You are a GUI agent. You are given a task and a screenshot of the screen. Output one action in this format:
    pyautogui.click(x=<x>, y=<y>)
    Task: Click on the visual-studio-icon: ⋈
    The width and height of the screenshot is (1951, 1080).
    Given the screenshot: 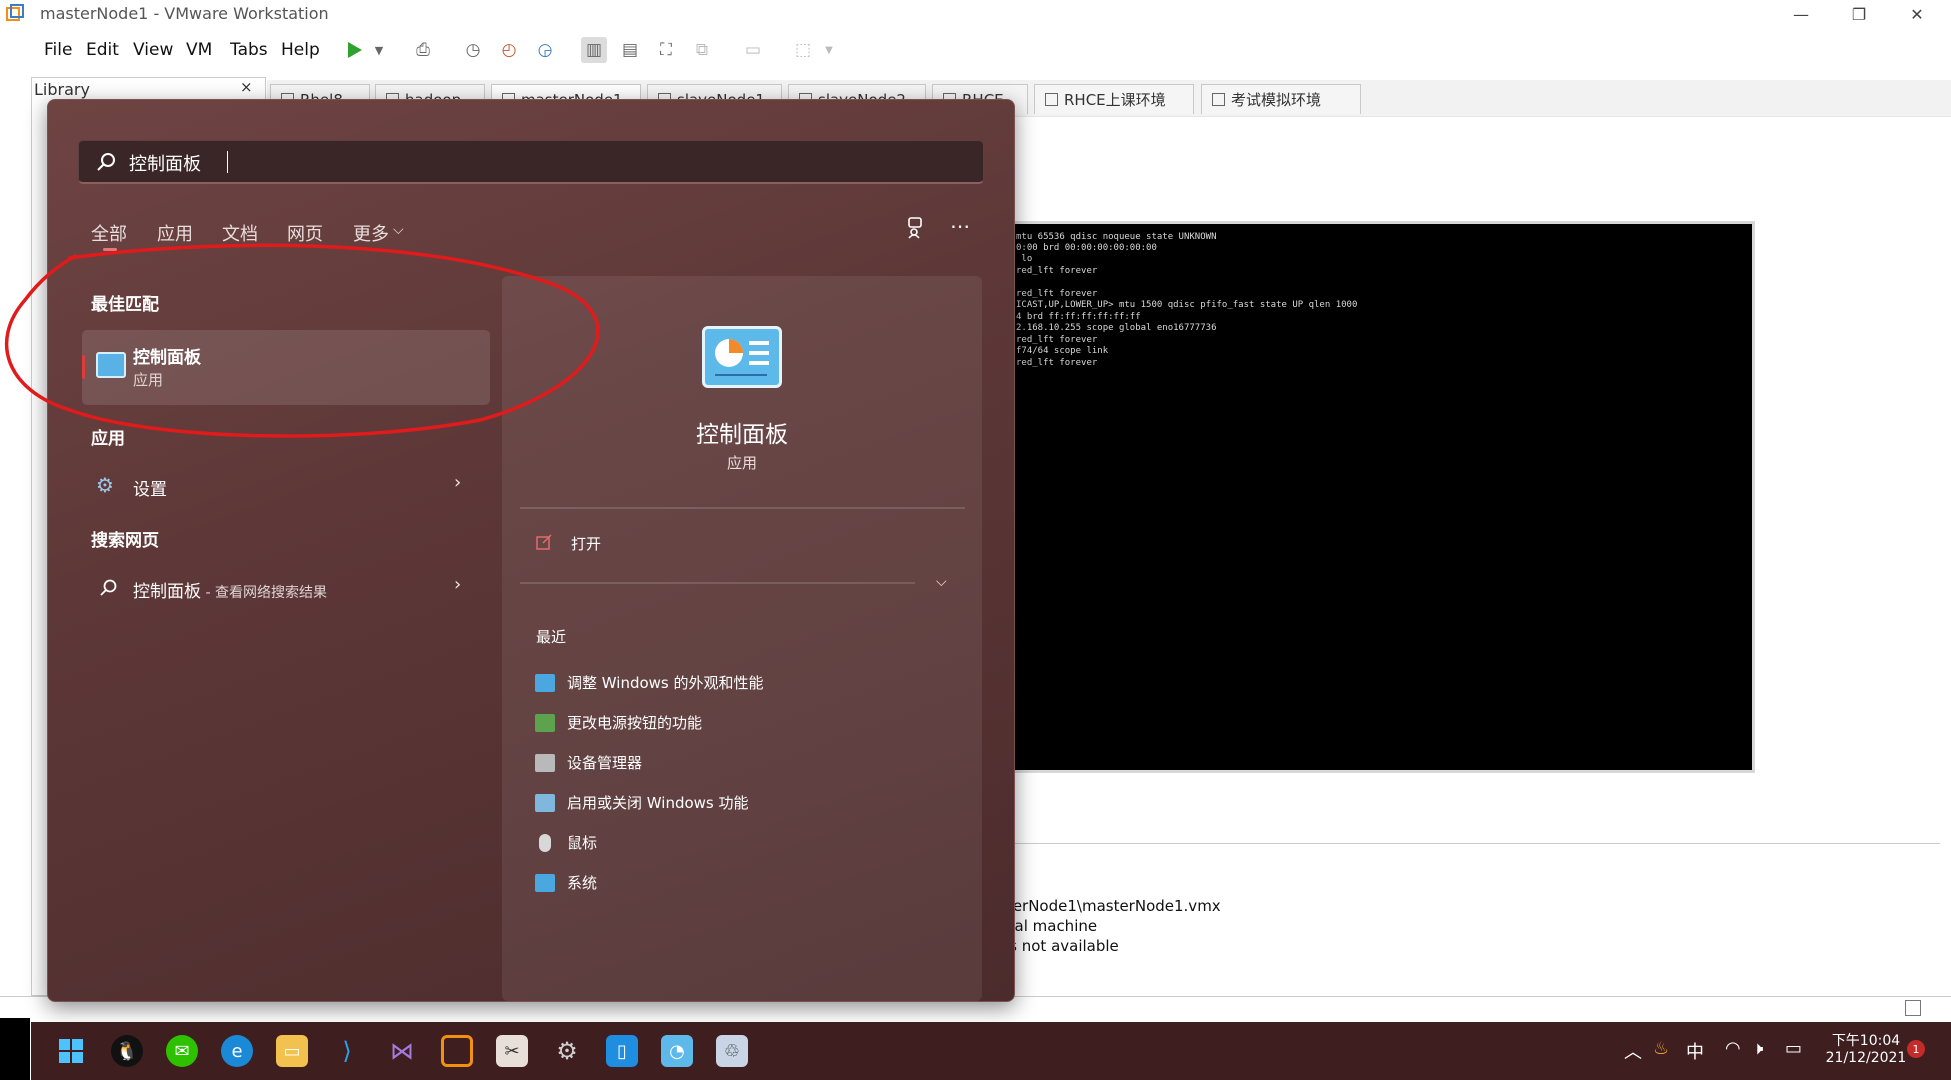 What is the action you would take?
    pyautogui.click(x=402, y=1051)
    